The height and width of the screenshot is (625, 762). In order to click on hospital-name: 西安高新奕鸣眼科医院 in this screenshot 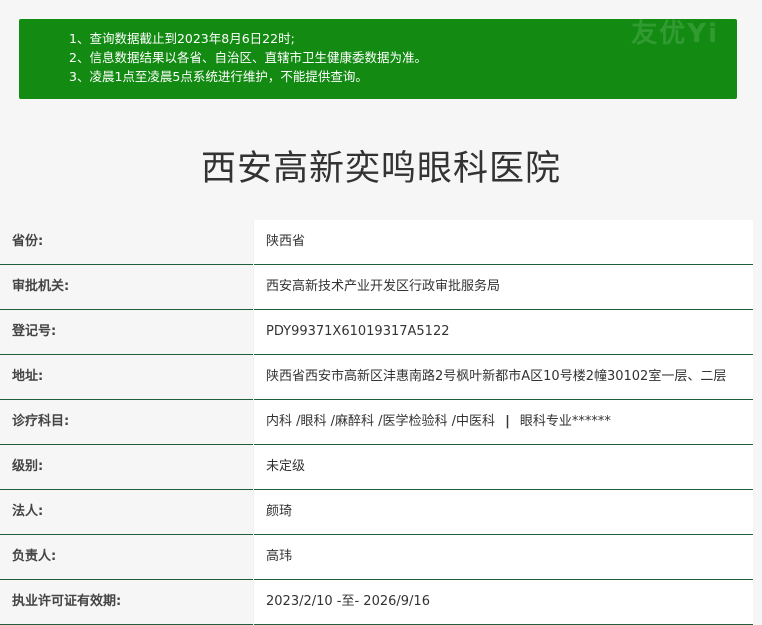, I will do `click(380, 169)`.